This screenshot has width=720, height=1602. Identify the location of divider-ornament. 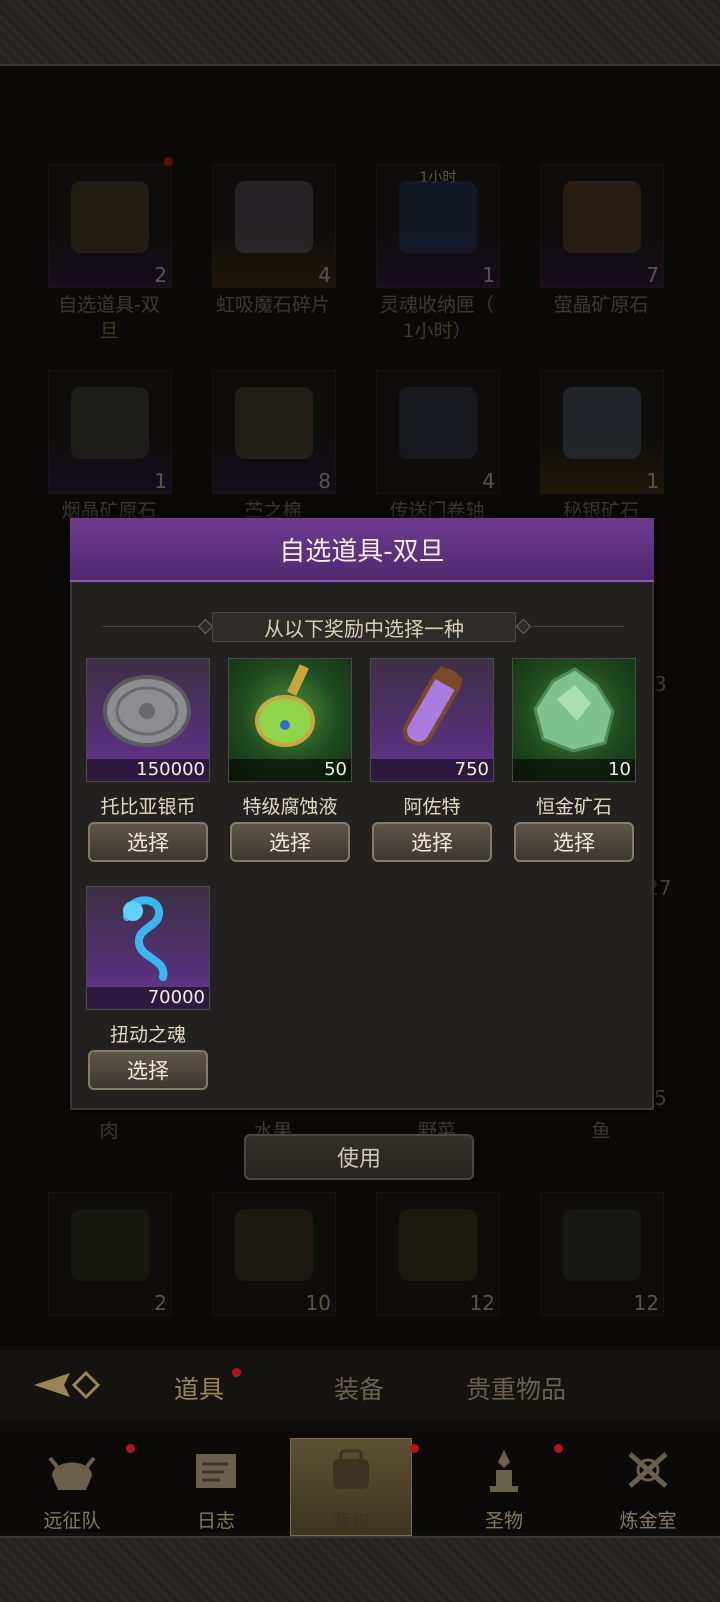
(205, 626).